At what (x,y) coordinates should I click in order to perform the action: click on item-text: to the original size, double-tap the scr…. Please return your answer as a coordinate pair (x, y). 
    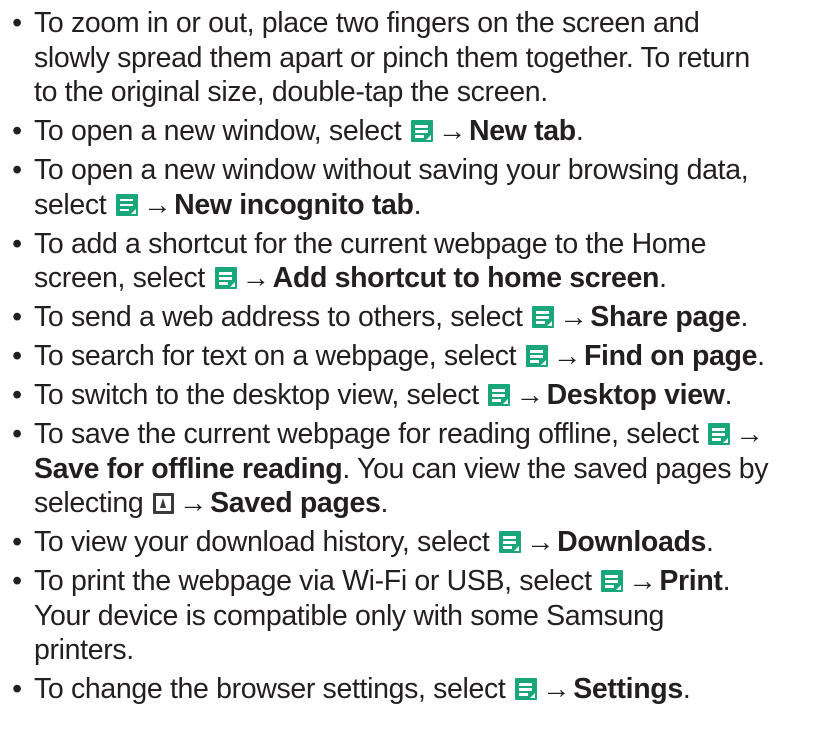
    Looking at the image, I should click on (291, 92).